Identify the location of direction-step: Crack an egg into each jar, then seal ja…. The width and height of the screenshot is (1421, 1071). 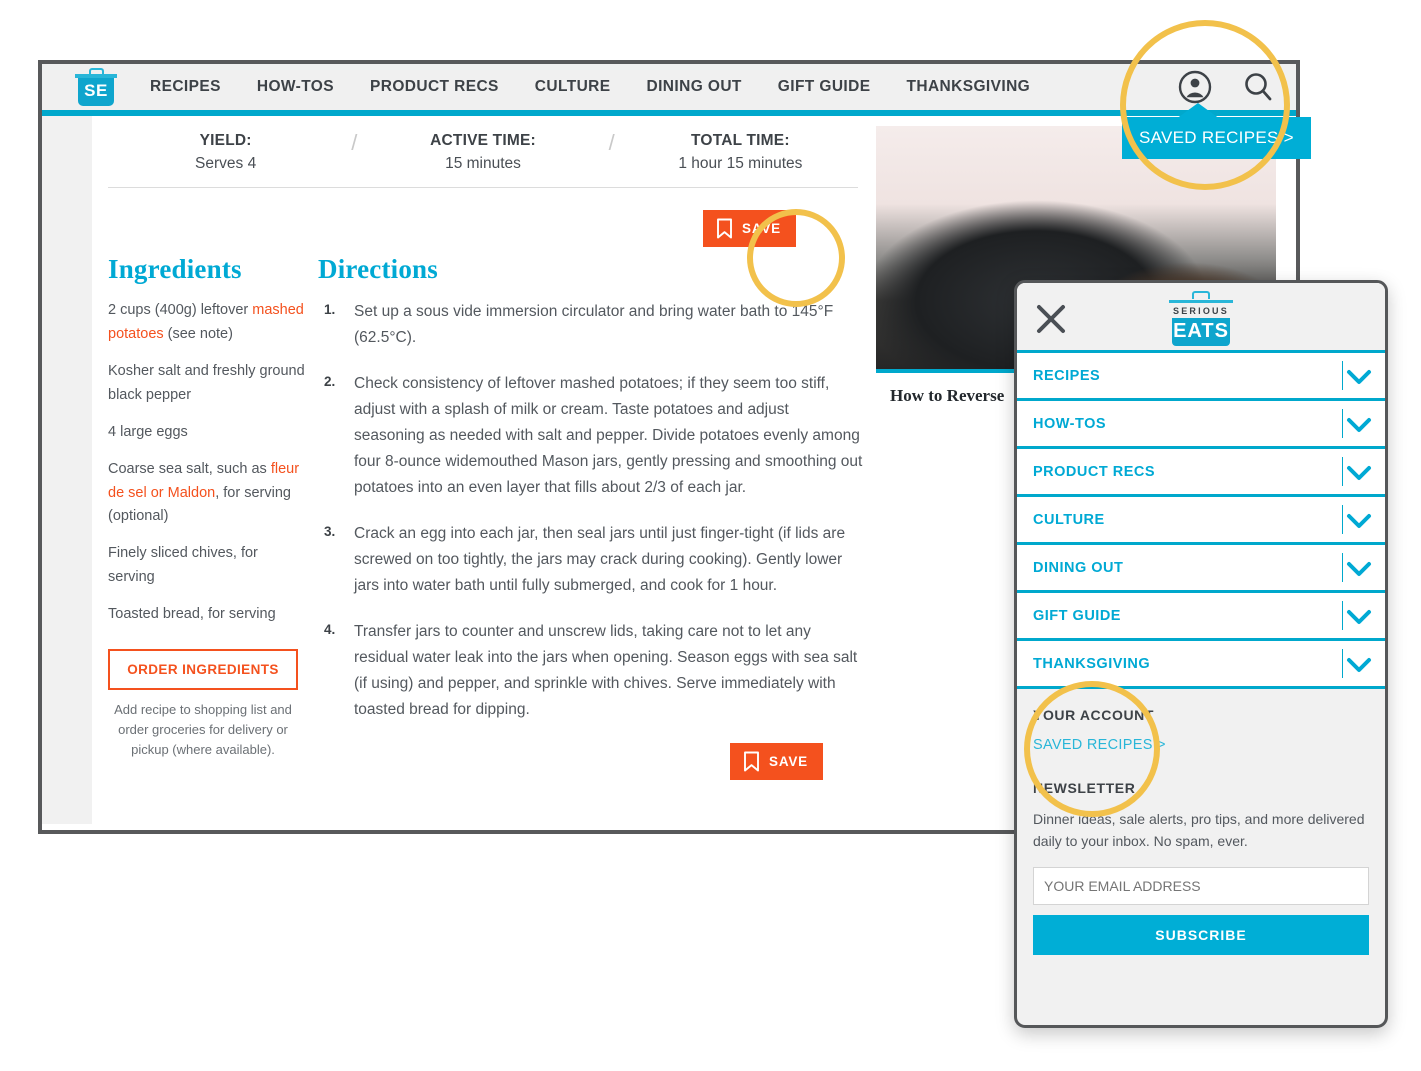
(585, 558).